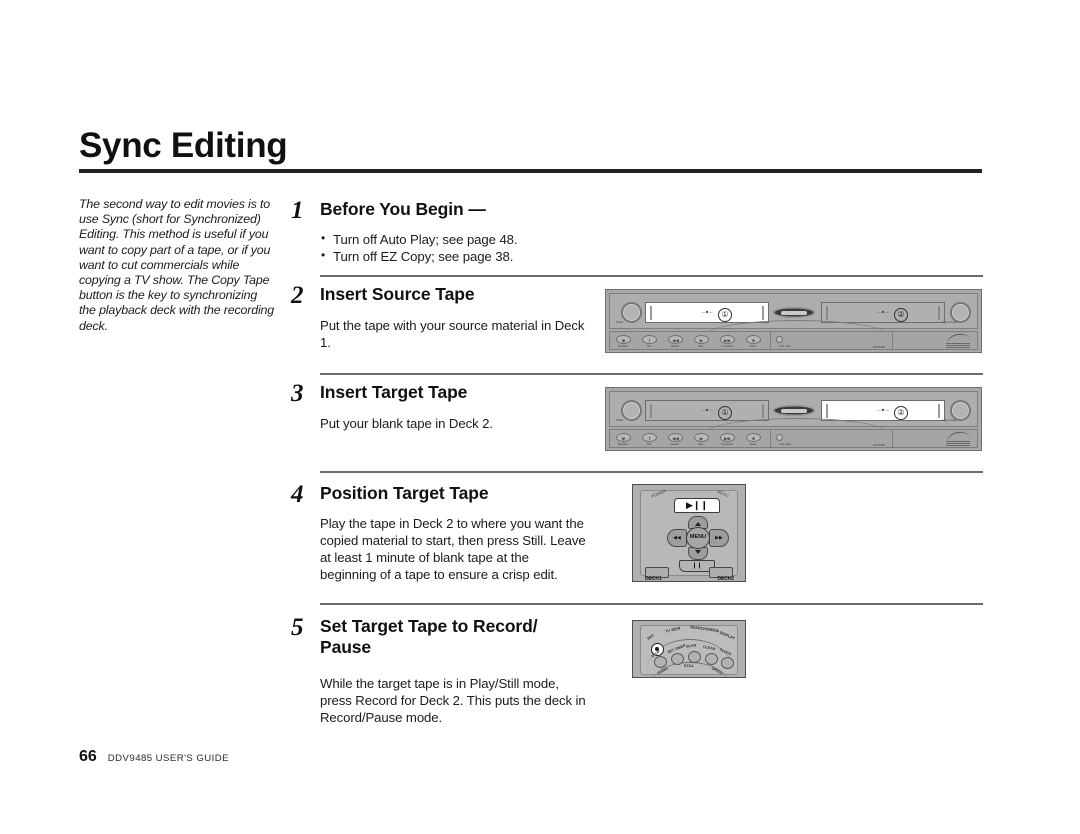  I want to click on footer-page-number: 66, so click(88, 756).